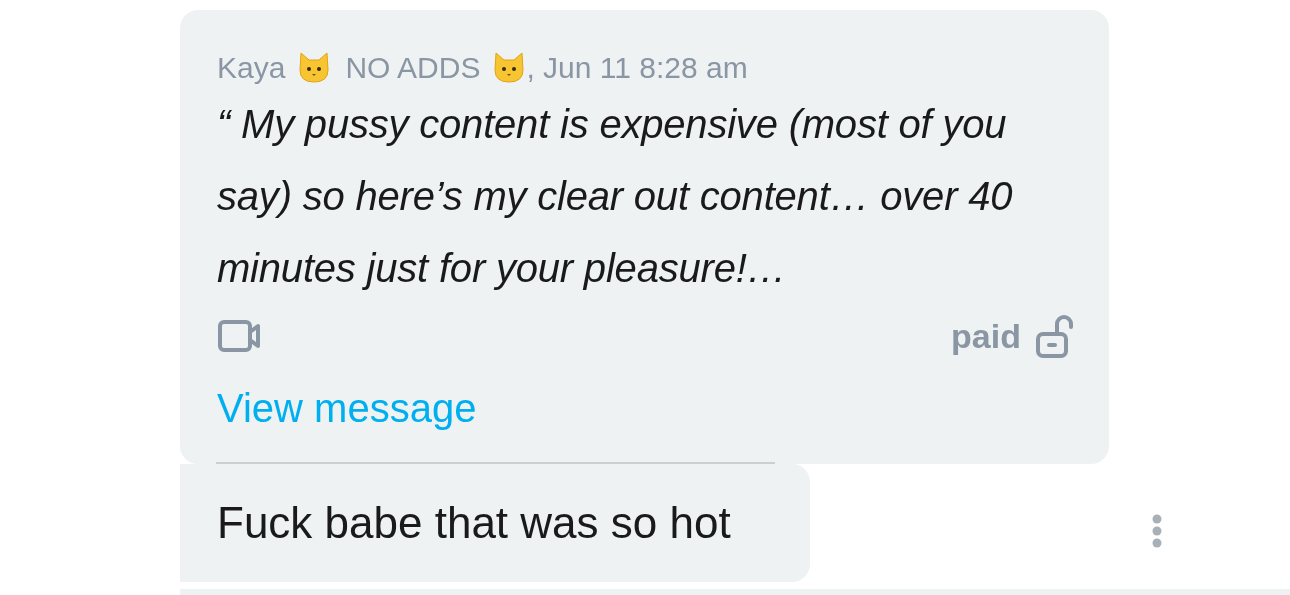 This screenshot has width=1290, height=595. Describe the element at coordinates (637, 67) in the screenshot. I see `message-timestamp: , Jun 11 8:28 am` at that location.